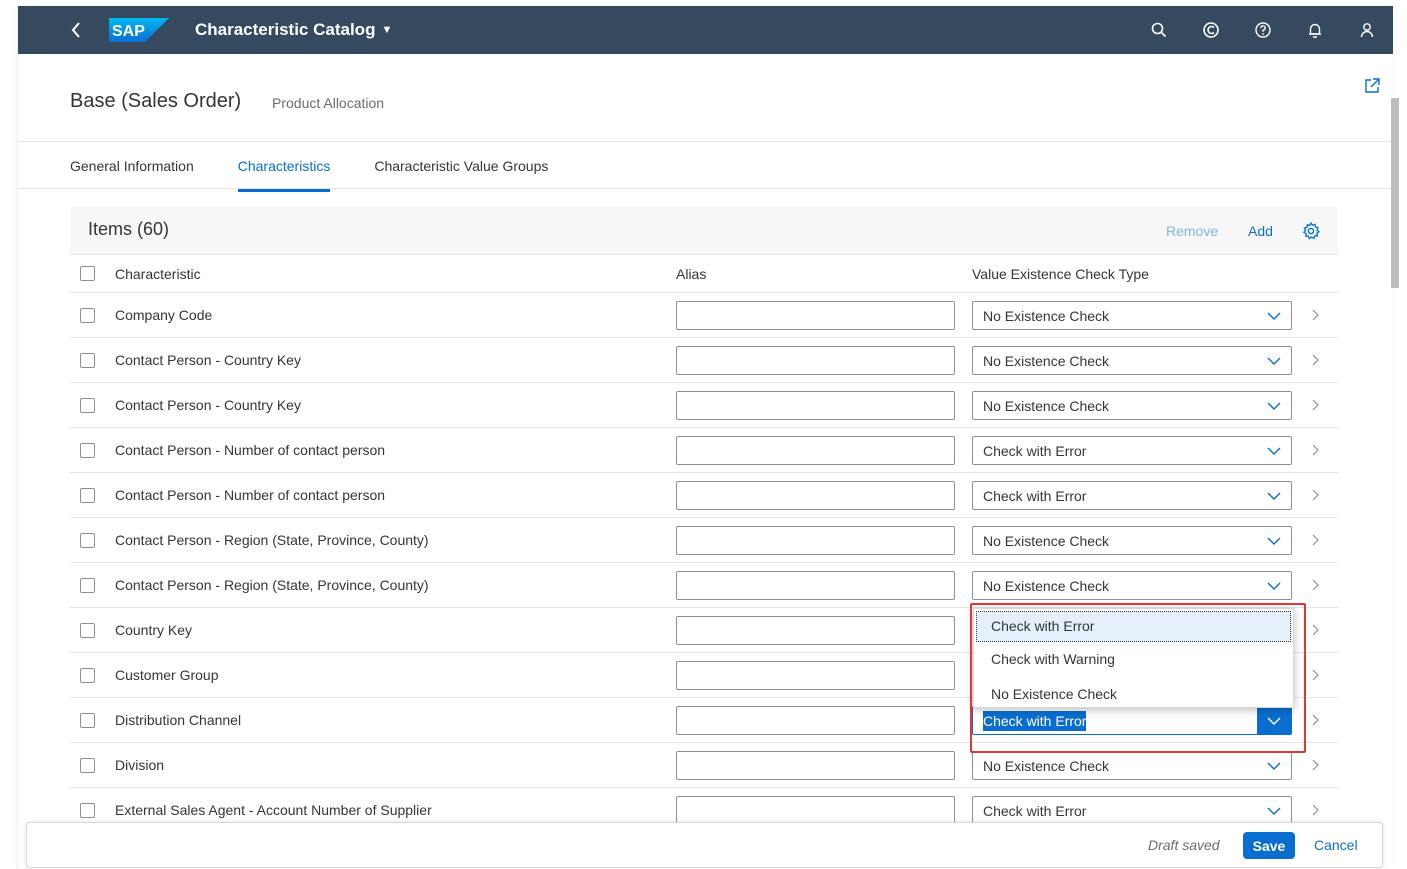 This screenshot has height=869, width=1407. Describe the element at coordinates (704, 231) in the screenshot. I see `table-toolbar: Items (60) Remove Add` at that location.